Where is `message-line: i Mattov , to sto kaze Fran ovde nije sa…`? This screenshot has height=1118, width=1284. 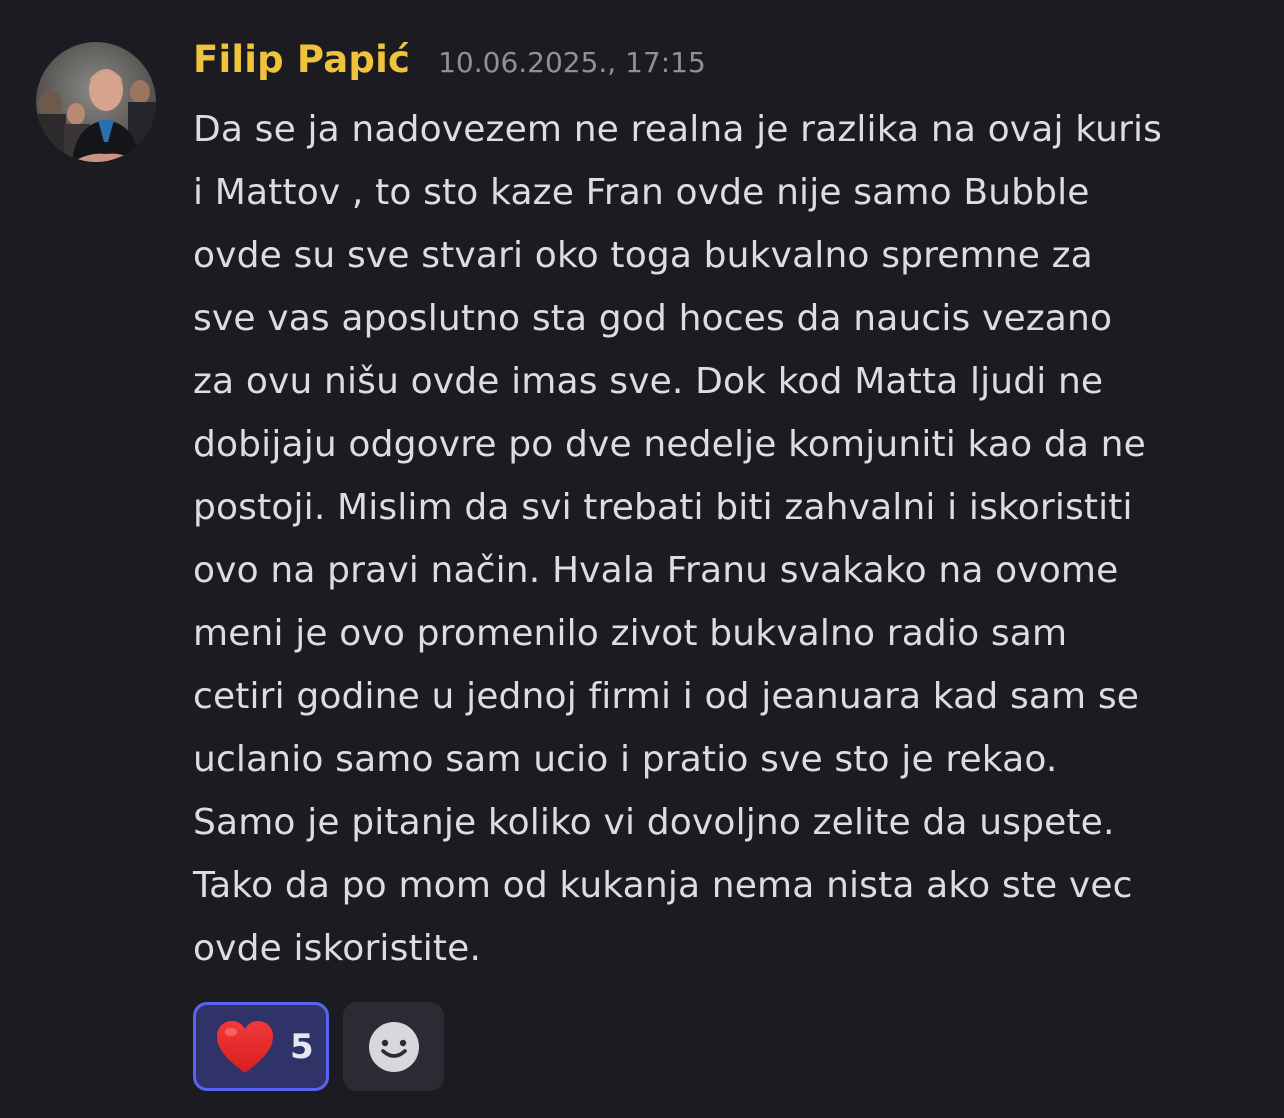 message-line: i Mattov , to sto kaze Fran ovde nije sa… is located at coordinates (641, 192).